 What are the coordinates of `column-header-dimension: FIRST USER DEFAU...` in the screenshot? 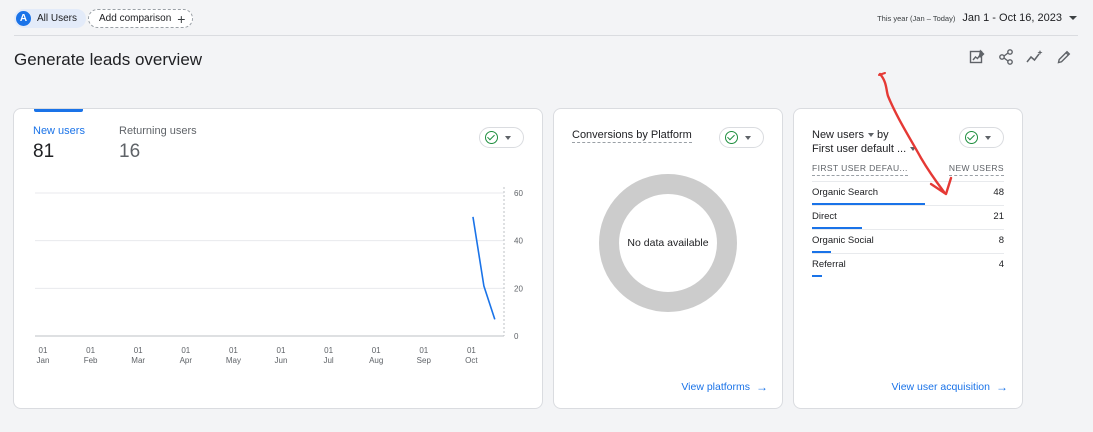 It's located at (860, 169).